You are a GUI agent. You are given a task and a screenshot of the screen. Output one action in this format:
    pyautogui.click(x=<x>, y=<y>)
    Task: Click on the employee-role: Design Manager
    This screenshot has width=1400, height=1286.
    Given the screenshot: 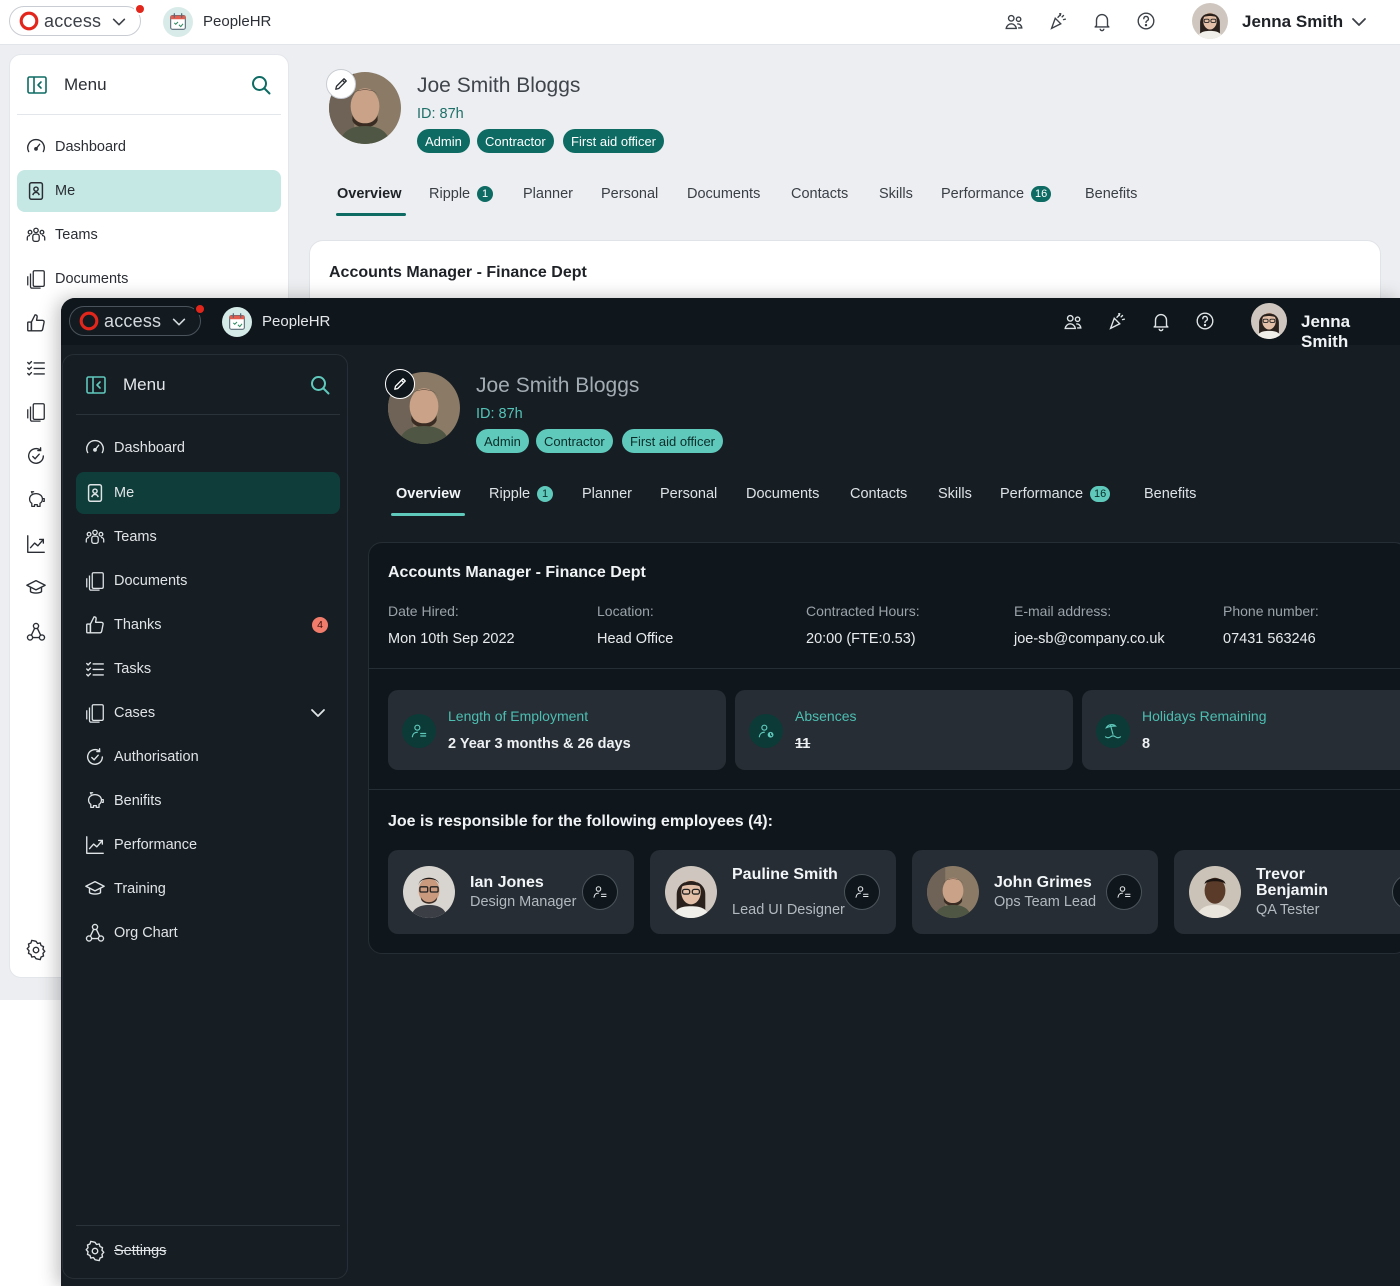 What is the action you would take?
    pyautogui.click(x=523, y=902)
    